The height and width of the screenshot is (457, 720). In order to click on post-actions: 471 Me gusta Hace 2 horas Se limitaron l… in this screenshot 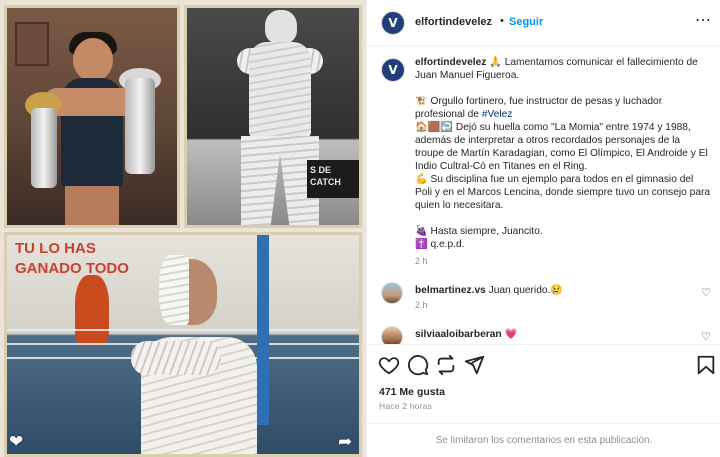, I will do `click(543, 400)`.